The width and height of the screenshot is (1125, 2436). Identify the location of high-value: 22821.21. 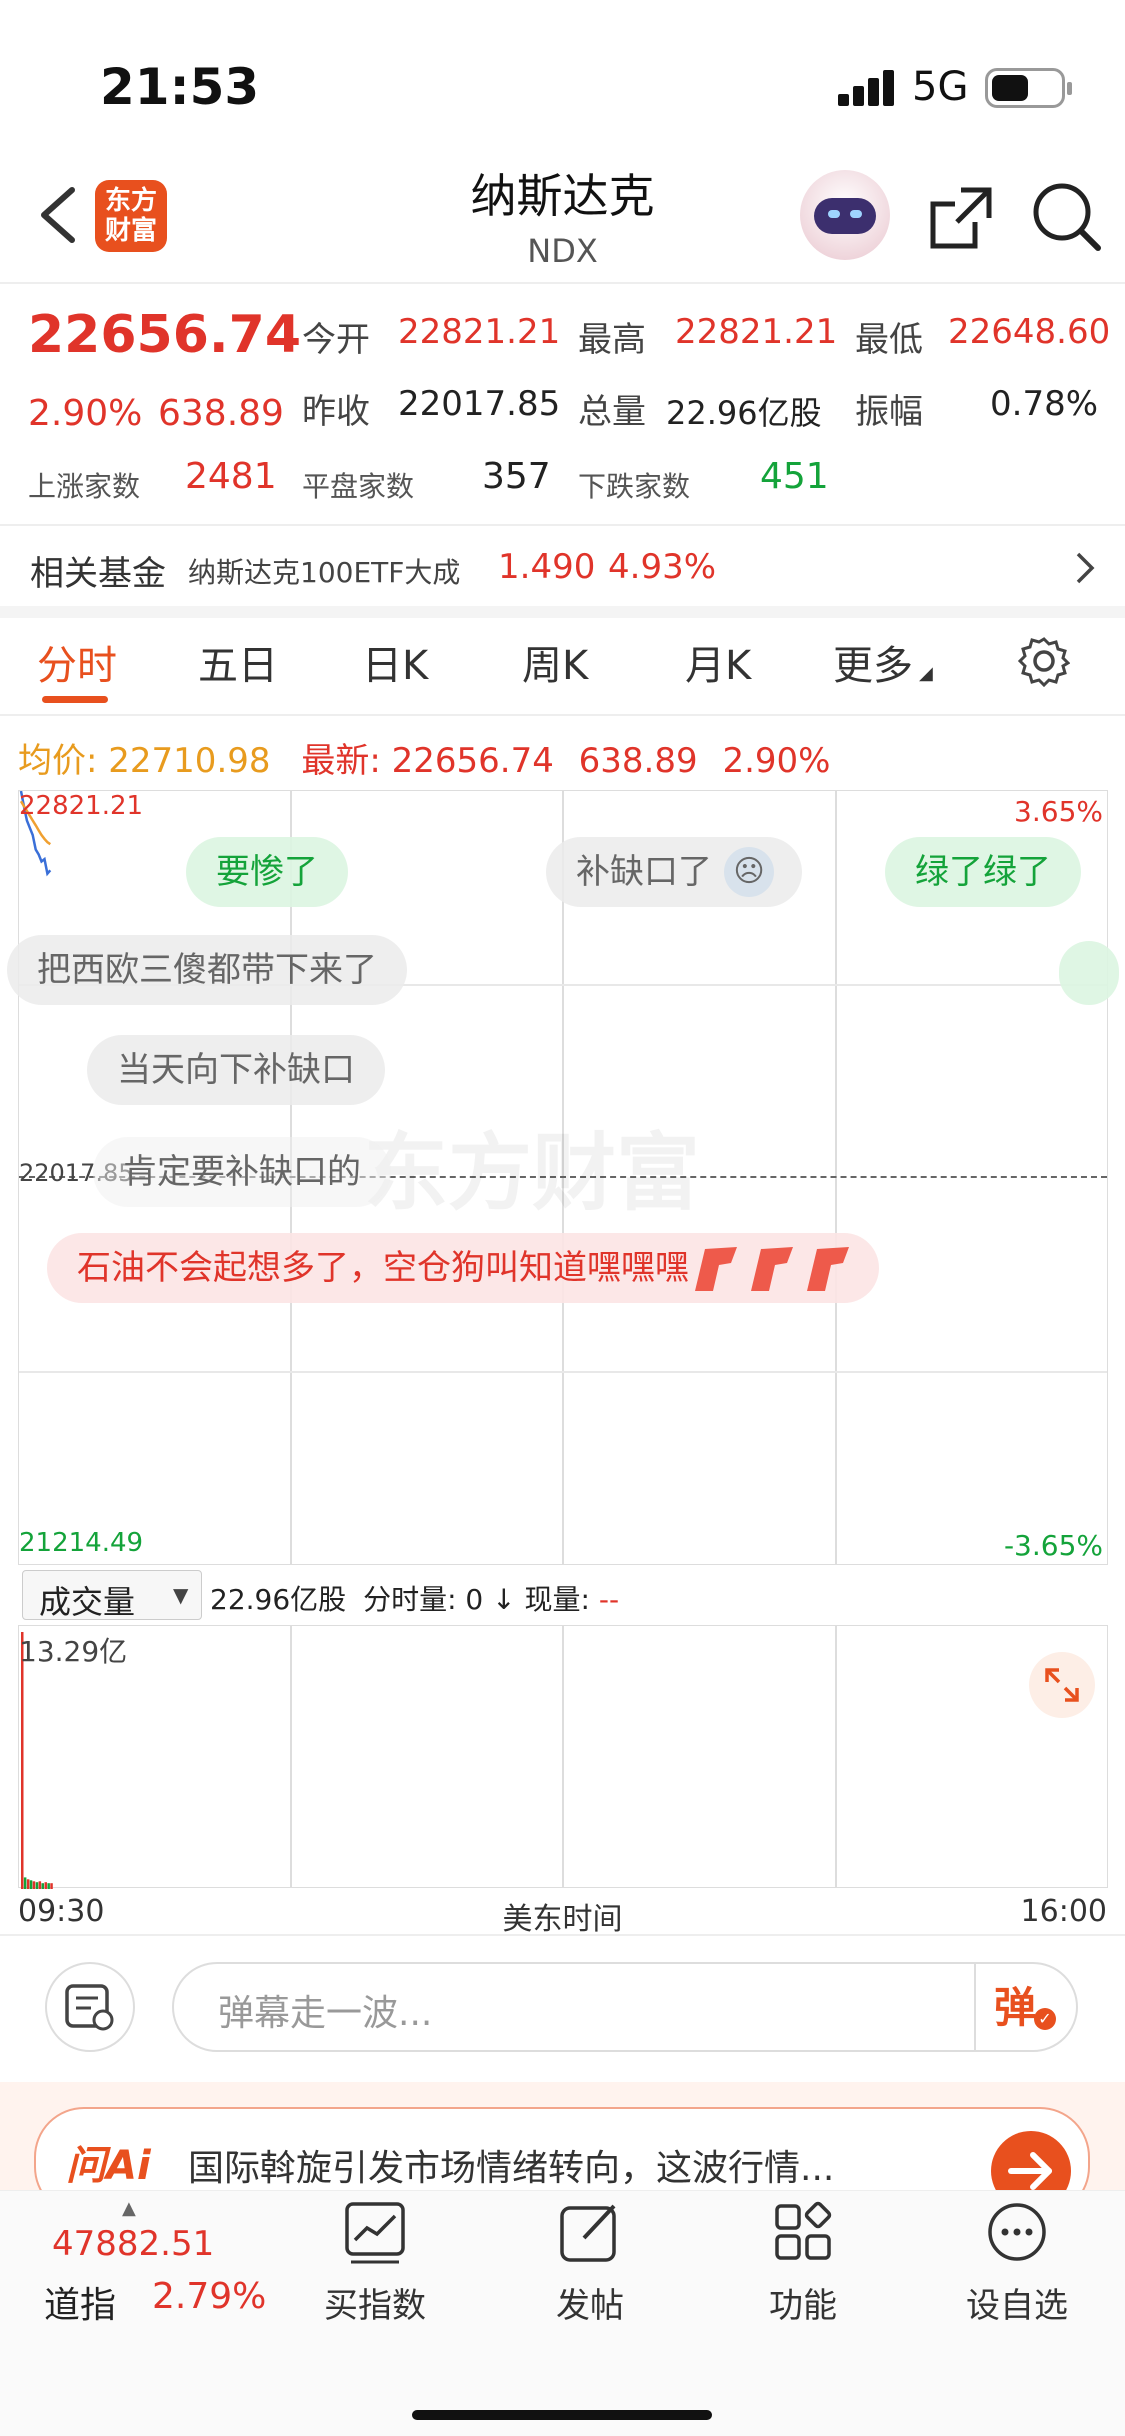
(756, 332).